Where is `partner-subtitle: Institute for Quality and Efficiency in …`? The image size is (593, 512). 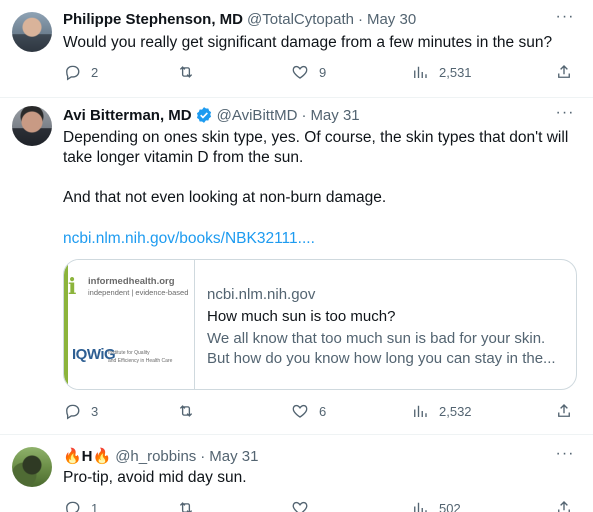
partner-subtitle: Institute for Quality and Efficiency in … is located at coordinates (140, 357).